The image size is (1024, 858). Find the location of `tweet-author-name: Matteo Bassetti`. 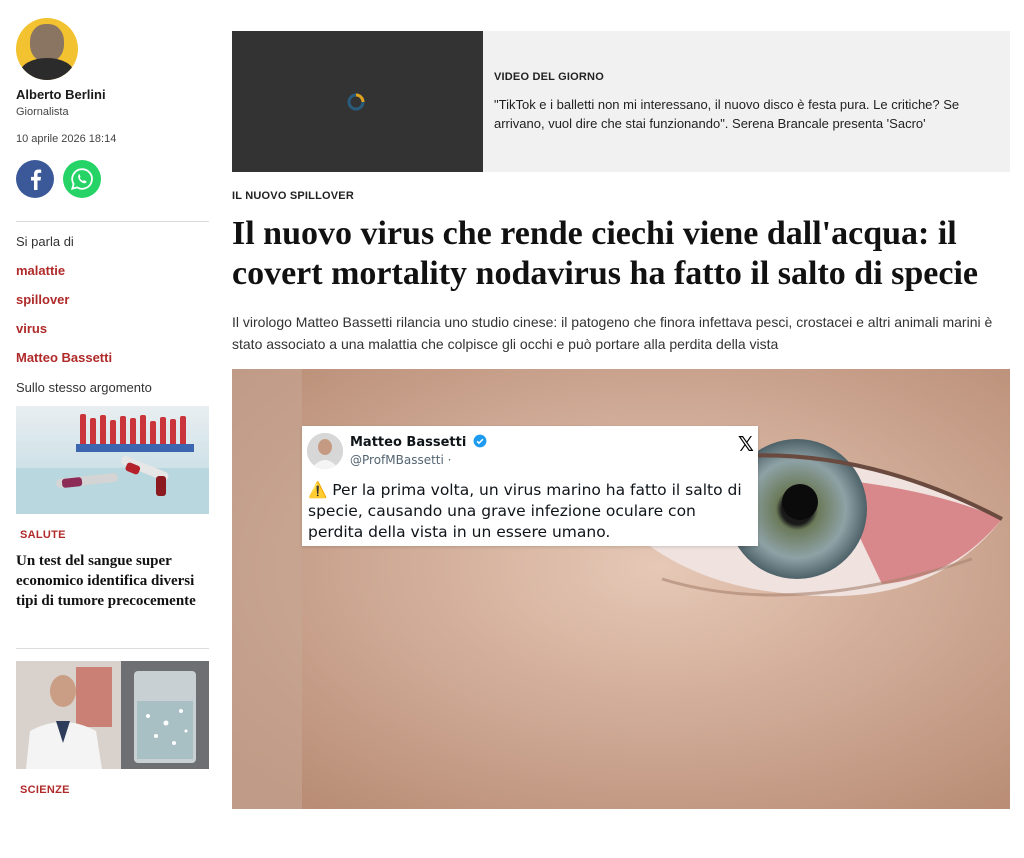

tweet-author-name: Matteo Bassetti is located at coordinates (418, 442).